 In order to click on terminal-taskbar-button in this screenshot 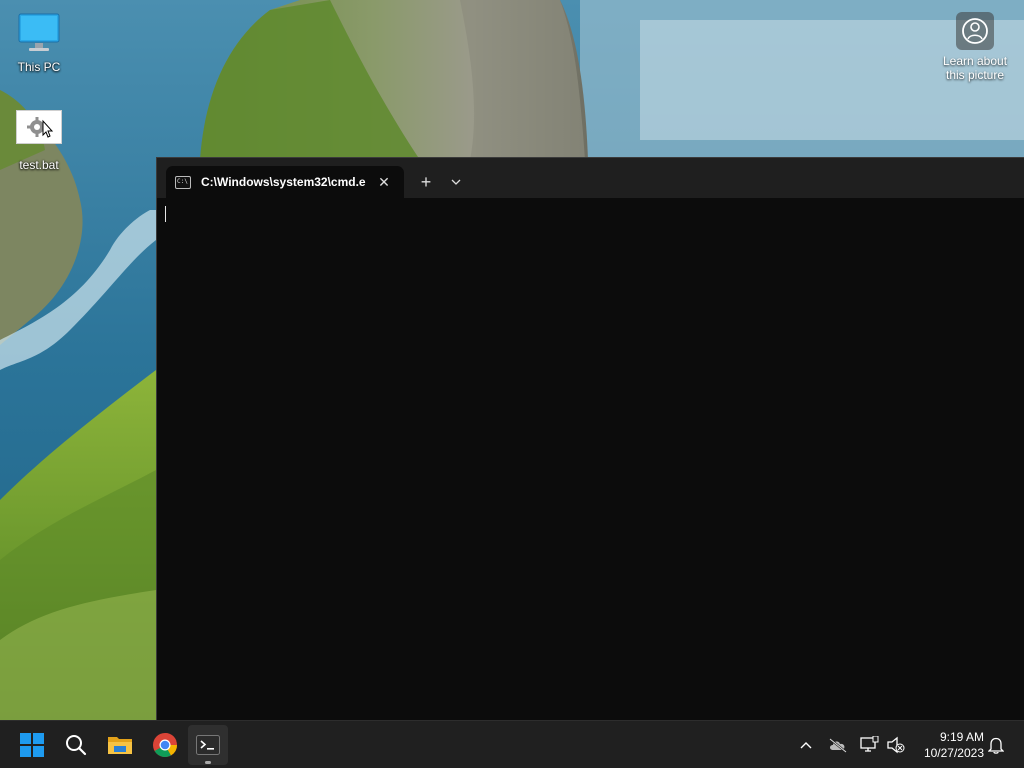, I will do `click(208, 745)`.